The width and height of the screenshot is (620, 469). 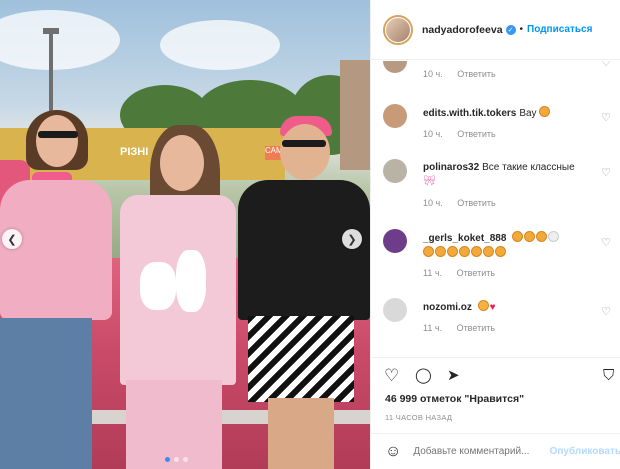 What do you see at coordinates (174, 424) in the screenshot?
I see `pink-trousers` at bounding box center [174, 424].